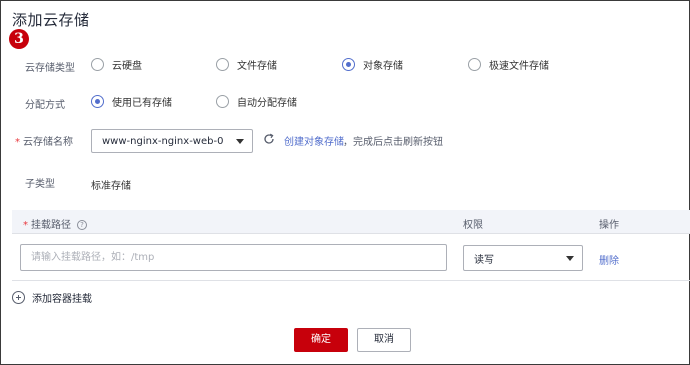 The image size is (690, 365). I want to click on step-number-badge: 3, so click(19, 39).